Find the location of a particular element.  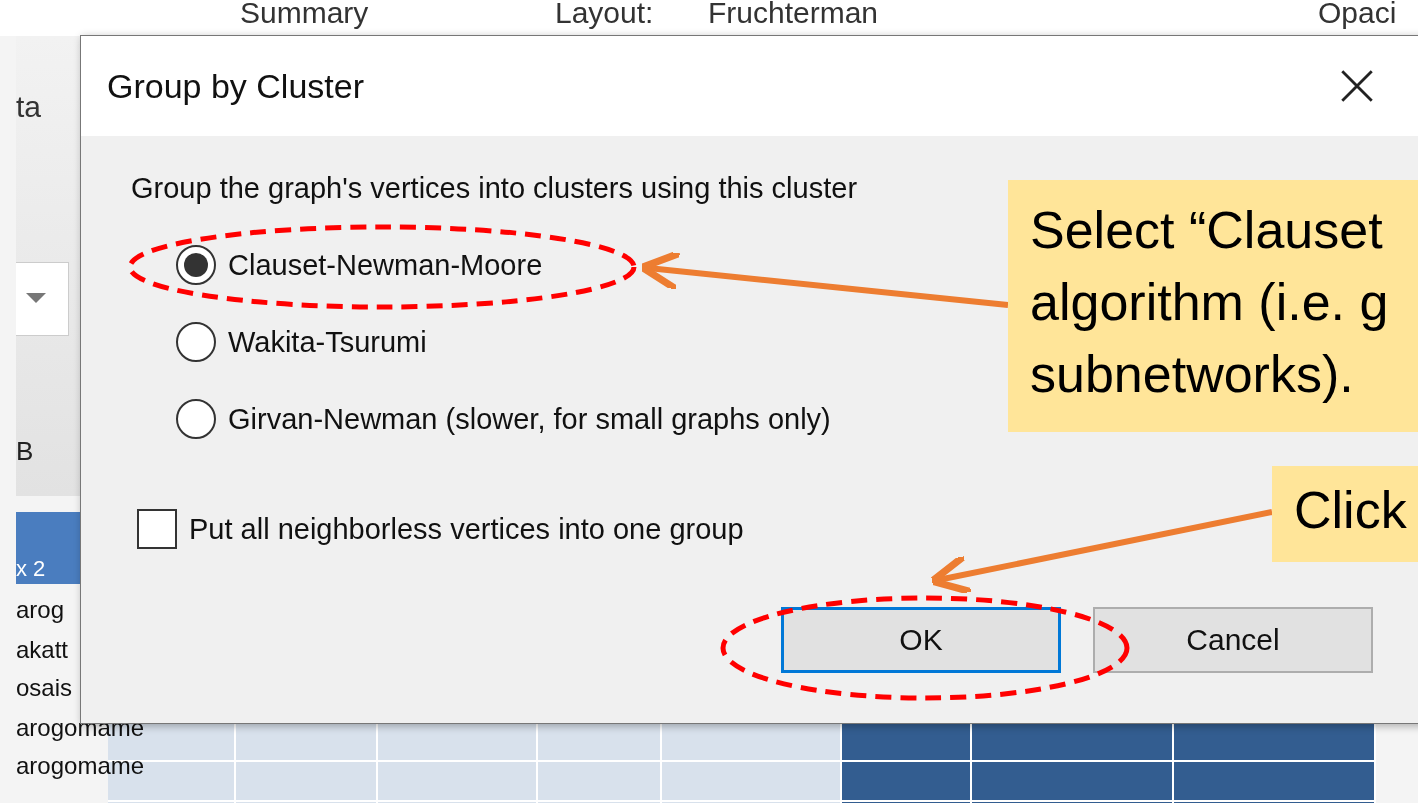

prompt-text: Group the graph's vertices into clusters using this cluster is located at coordinates (495, 188).